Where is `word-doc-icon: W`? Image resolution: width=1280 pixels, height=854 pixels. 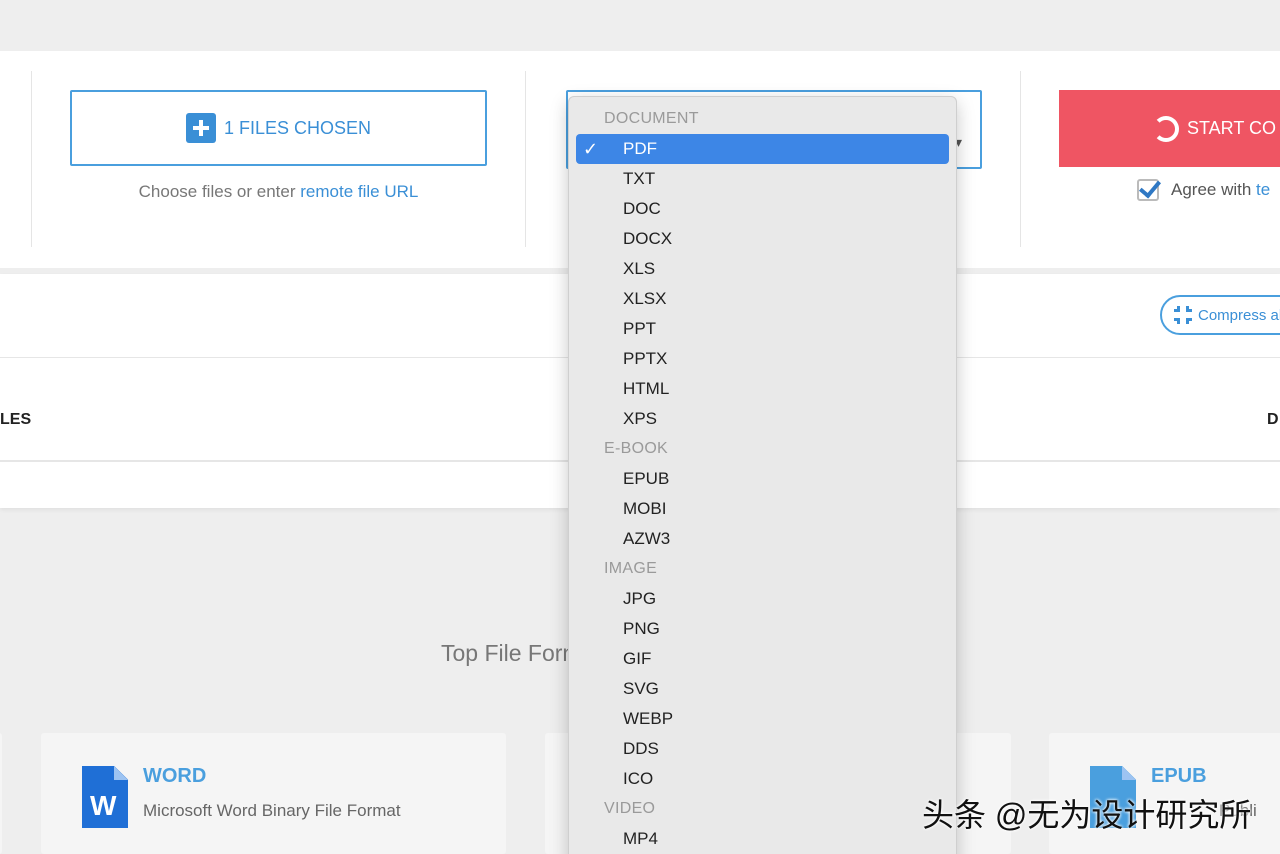
word-doc-icon: W is located at coordinates (105, 797).